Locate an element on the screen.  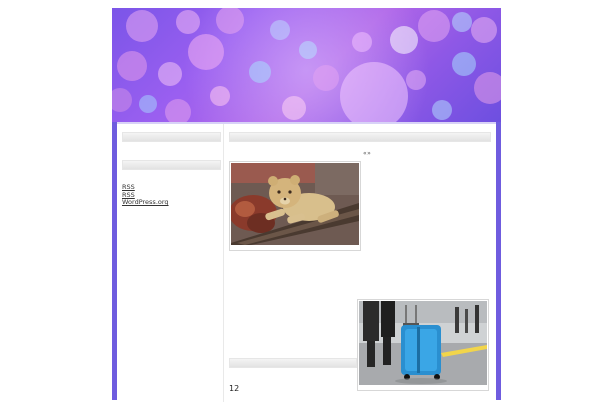
lion-cub-picture is located at coordinates (294, 204).